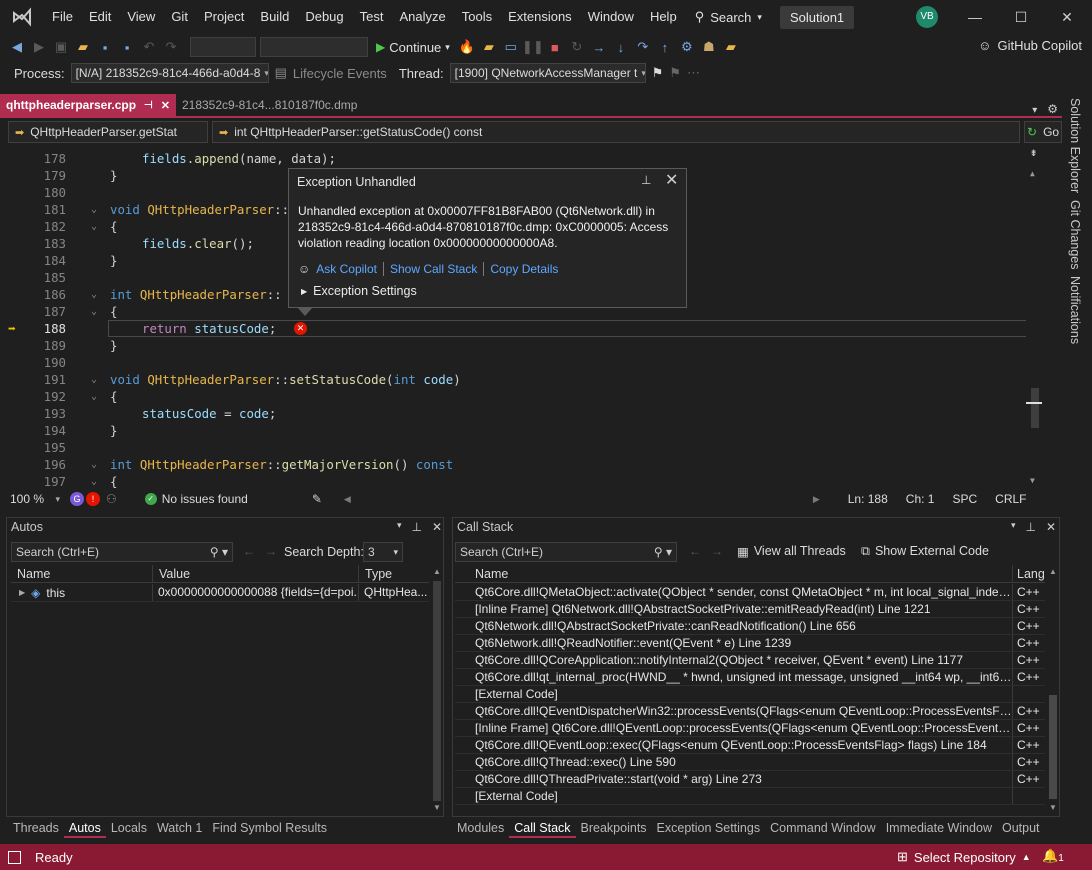 Image resolution: width=1092 pixels, height=870 pixels. What do you see at coordinates (658, 73) in the screenshot?
I see `flag-icon: ⚑` at bounding box center [658, 73].